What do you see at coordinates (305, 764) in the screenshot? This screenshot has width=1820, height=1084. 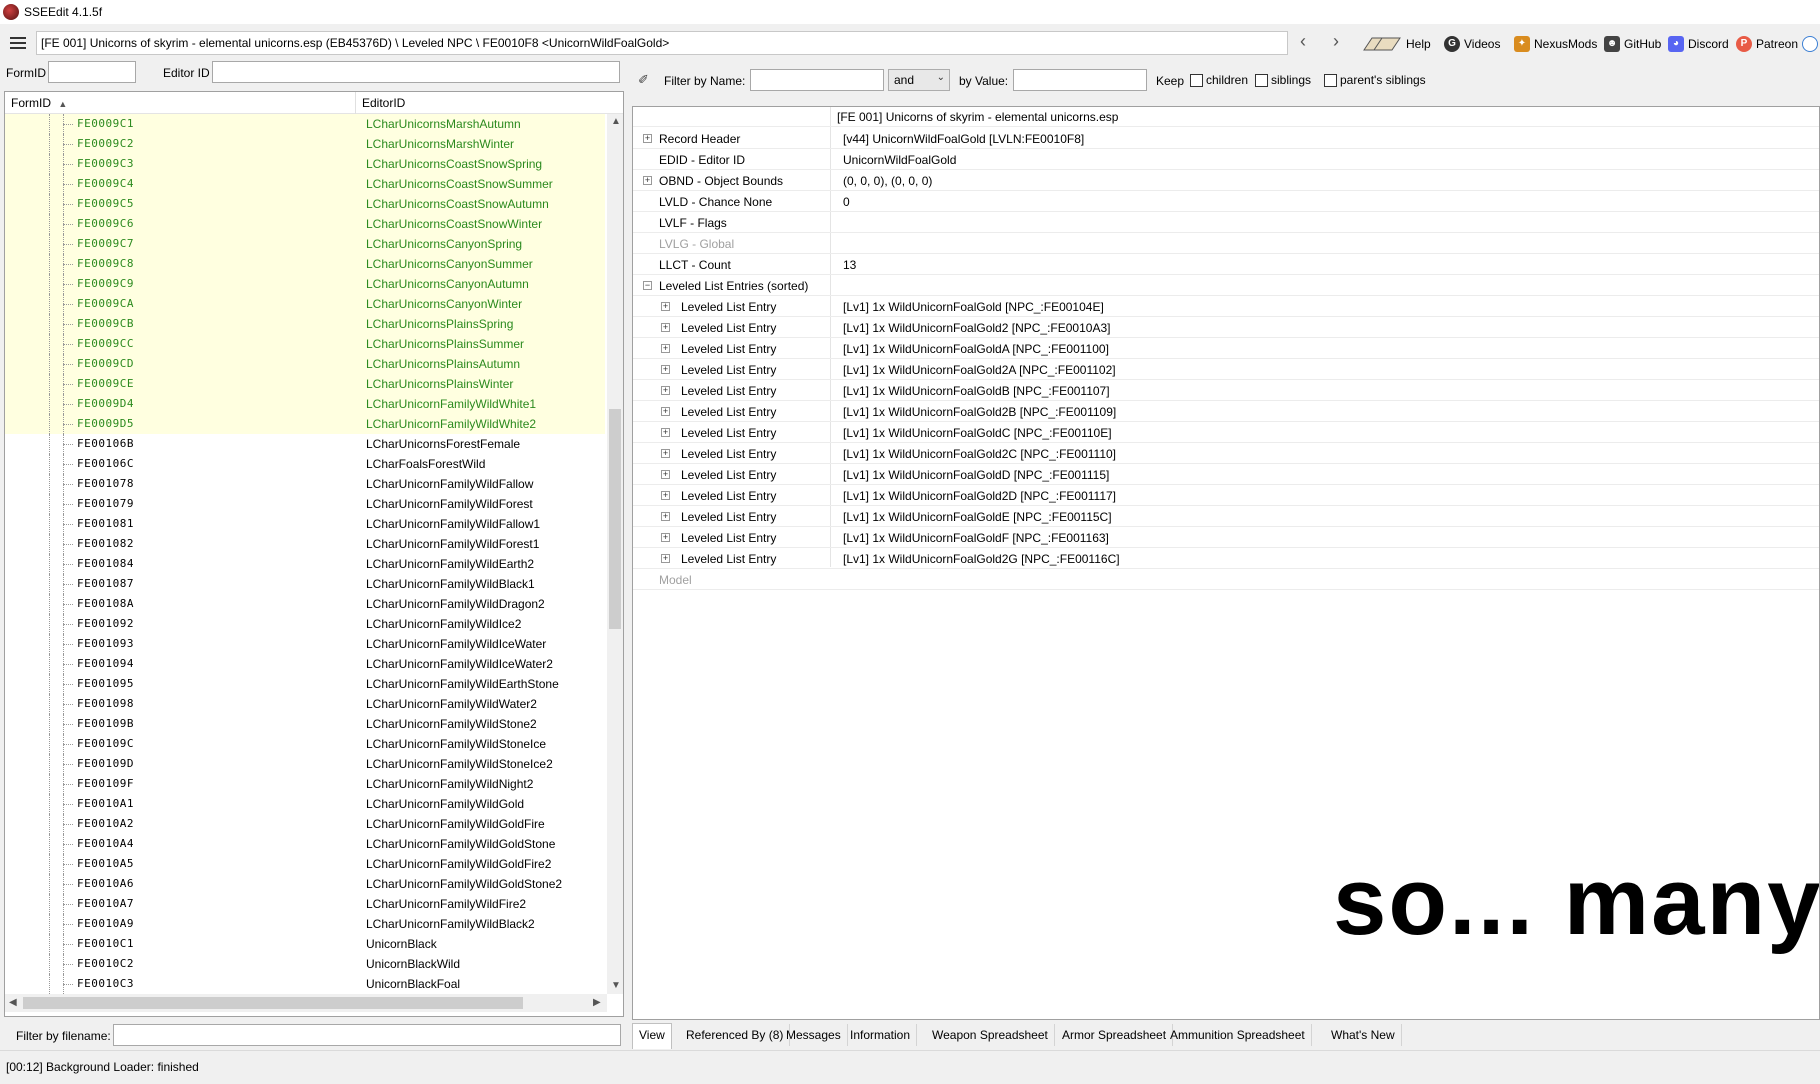 I see `tree-row: FE00109D LCharUnicornFamilyWildStoneIce2` at bounding box center [305, 764].